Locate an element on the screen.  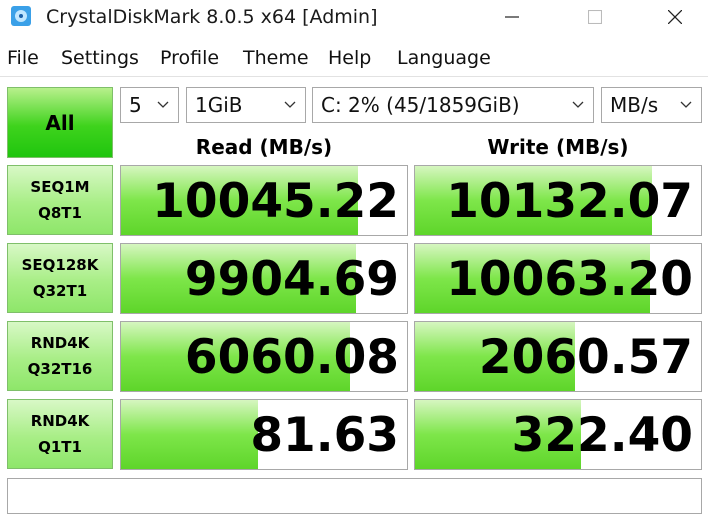
test-name: SEQ1M is located at coordinates (60, 187).